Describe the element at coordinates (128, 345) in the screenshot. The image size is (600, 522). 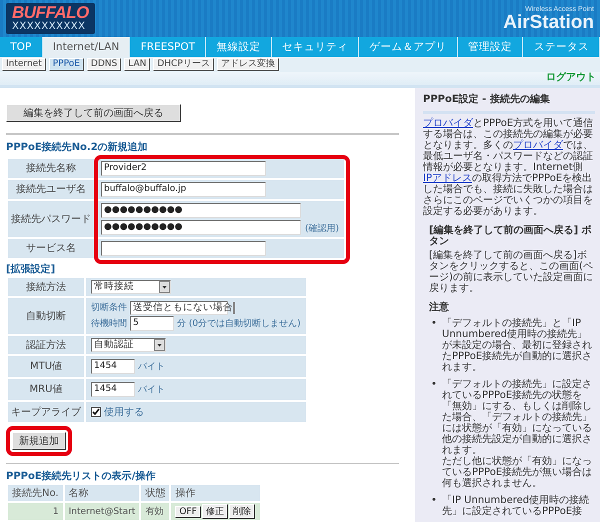
I see `dropdown: 自動認証` at that location.